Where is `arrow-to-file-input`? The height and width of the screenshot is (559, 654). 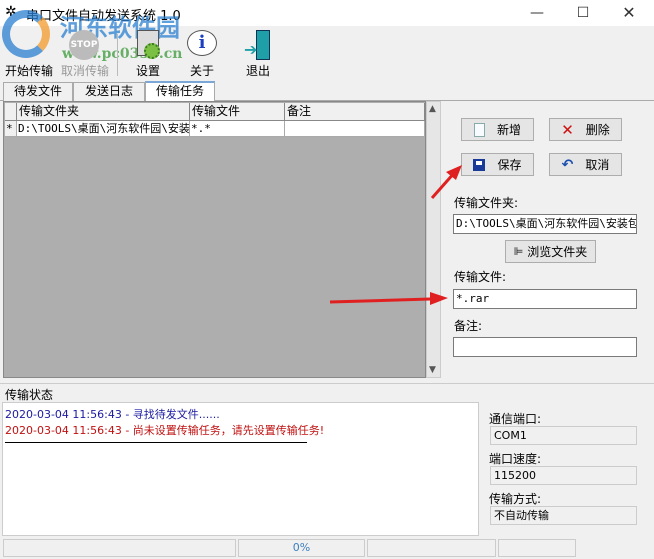 arrow-to-file-input is located at coordinates (380, 300).